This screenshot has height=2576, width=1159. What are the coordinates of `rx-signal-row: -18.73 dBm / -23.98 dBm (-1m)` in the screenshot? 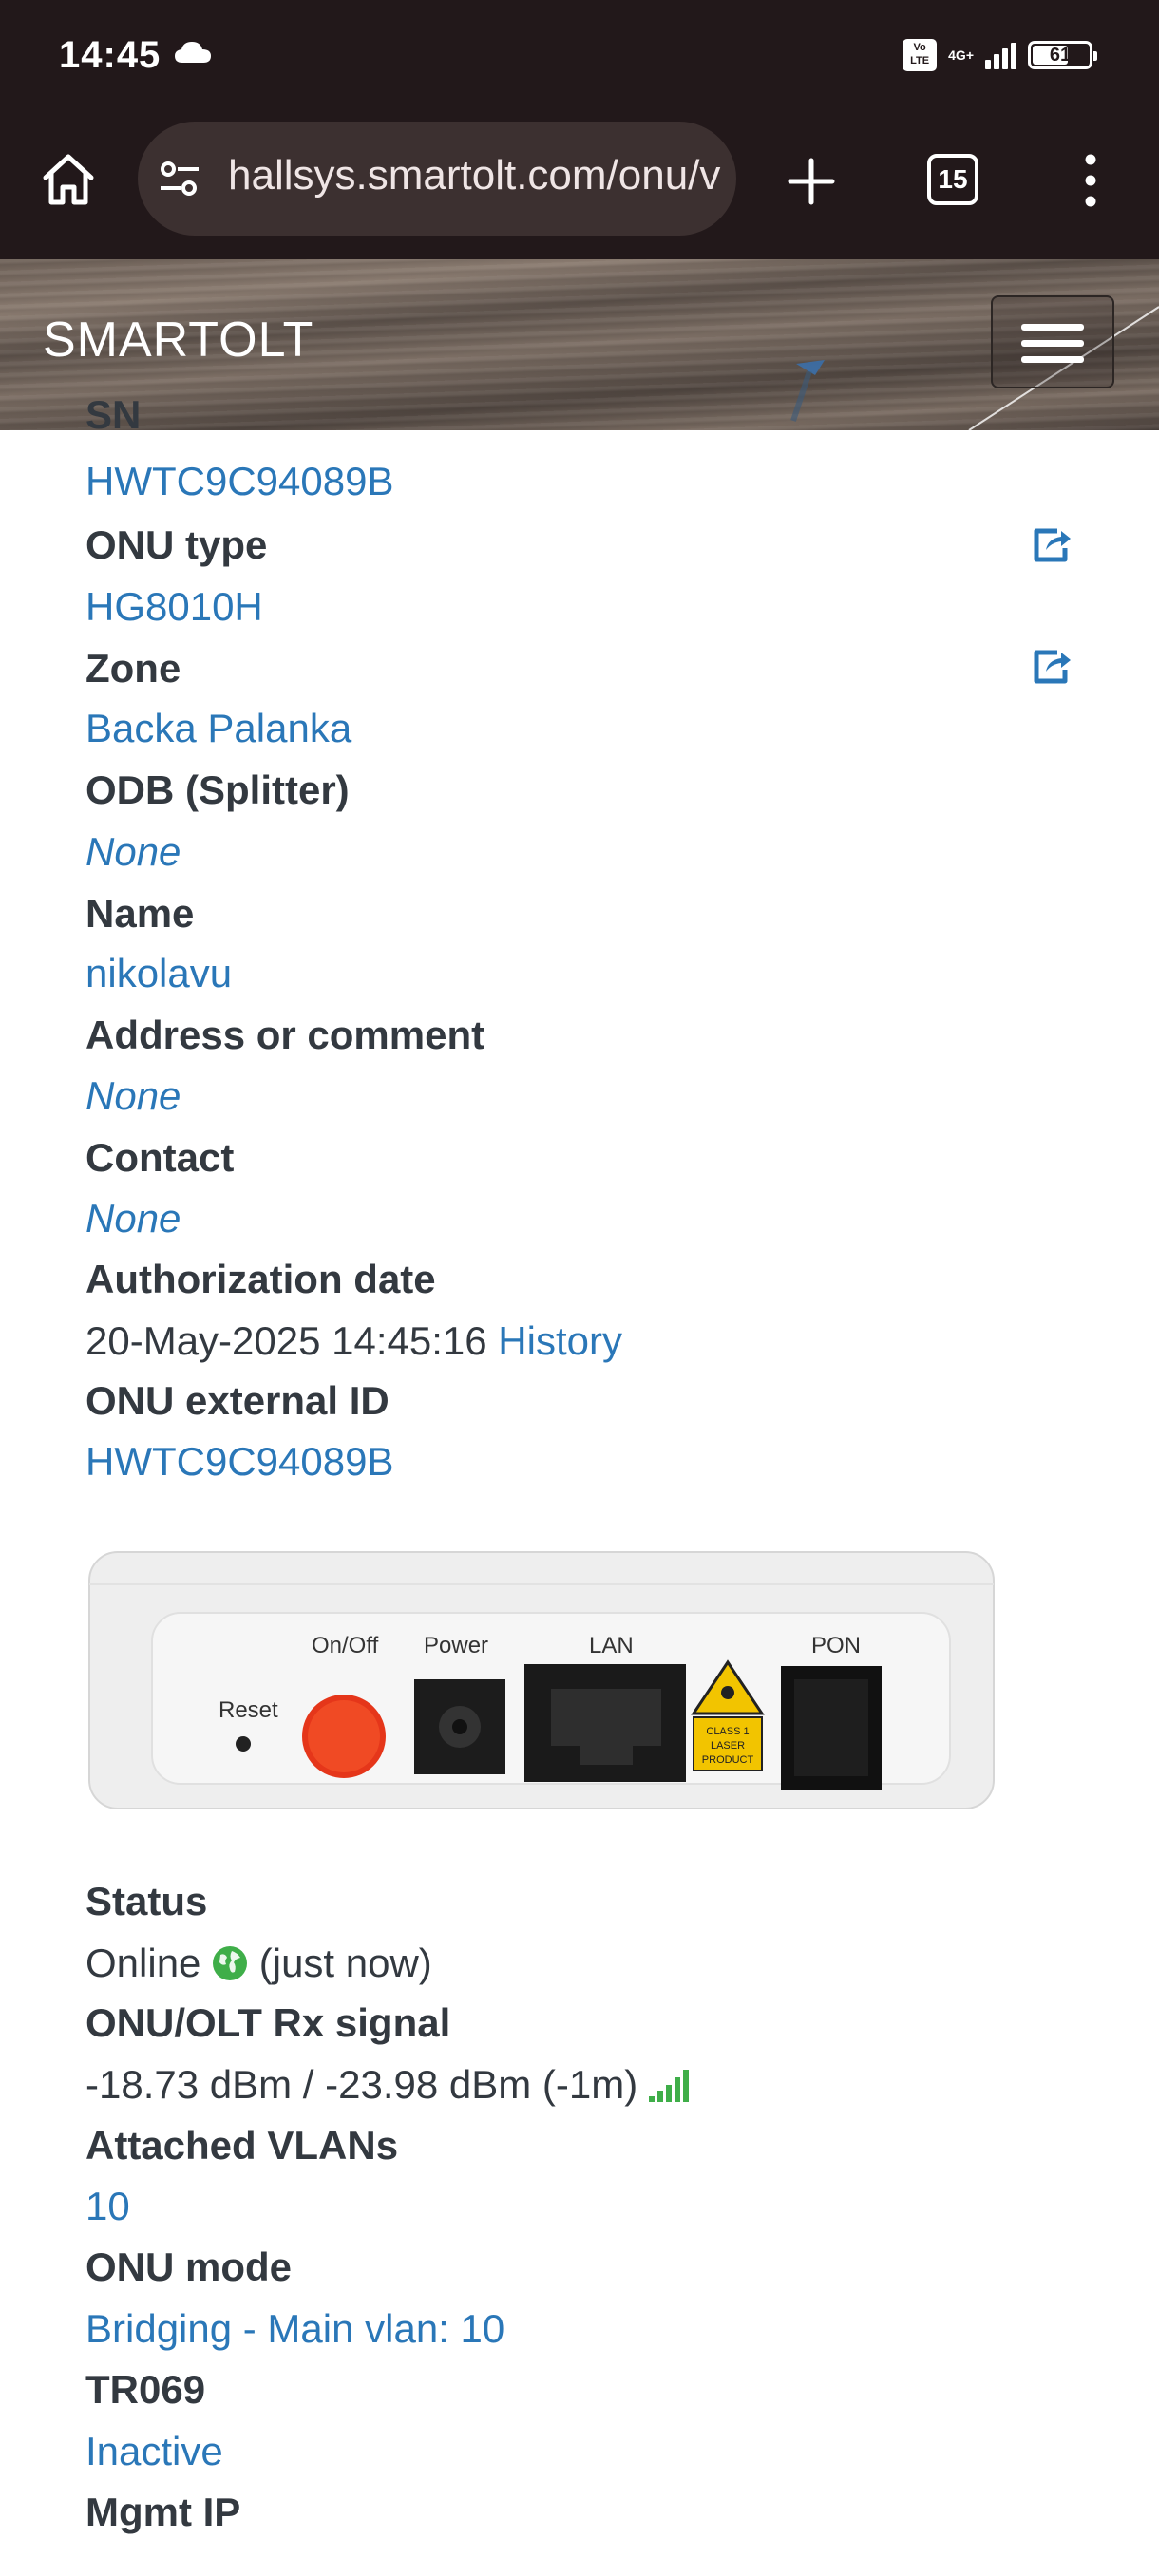 It's located at (388, 2085).